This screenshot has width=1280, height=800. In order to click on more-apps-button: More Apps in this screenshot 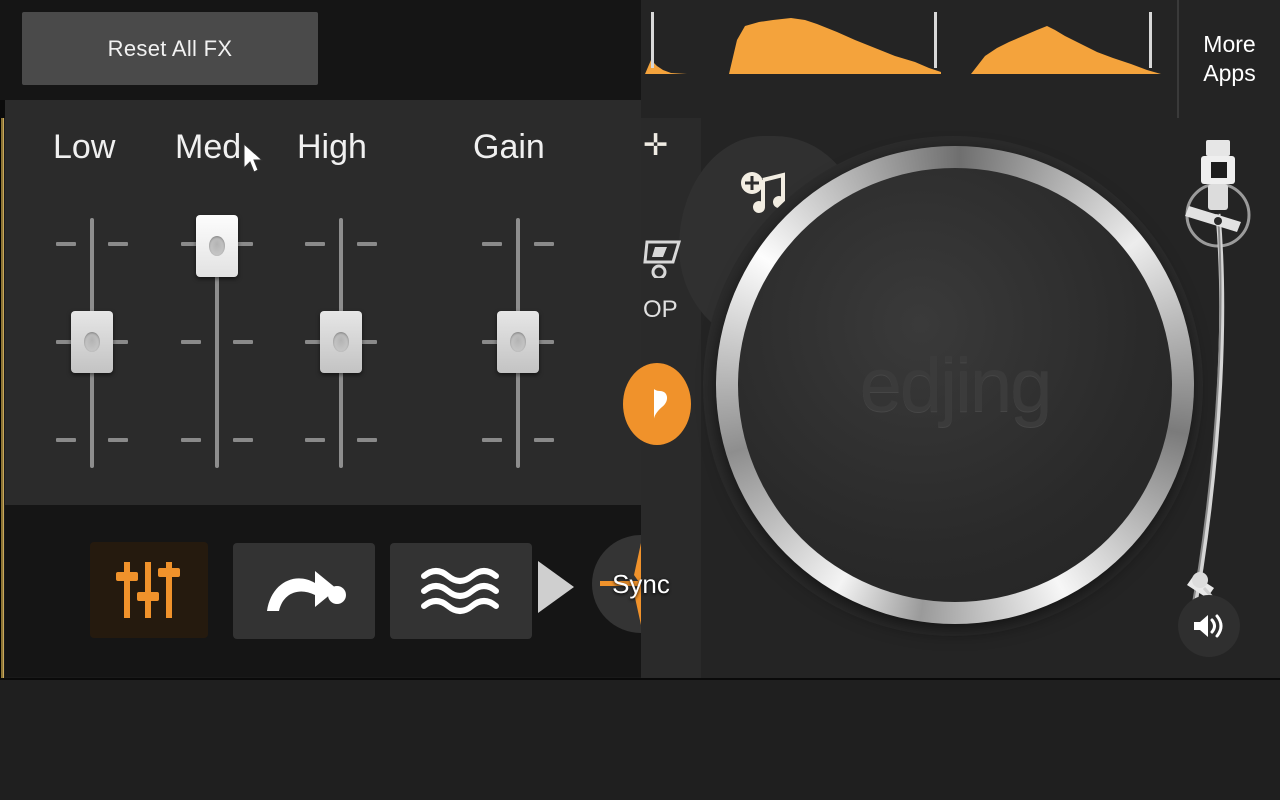, I will do `click(1228, 59)`.